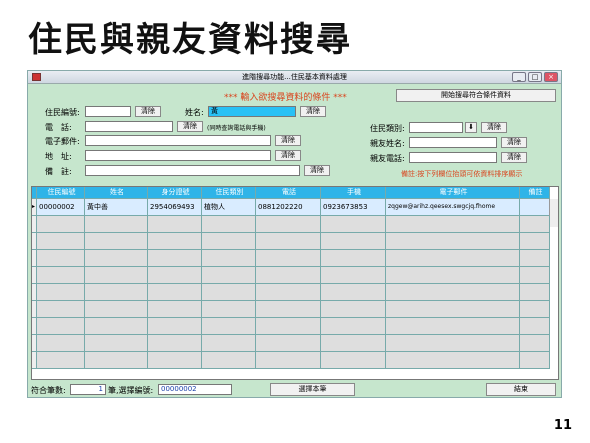  I want to click on clear-name-button: 清除, so click(313, 111).